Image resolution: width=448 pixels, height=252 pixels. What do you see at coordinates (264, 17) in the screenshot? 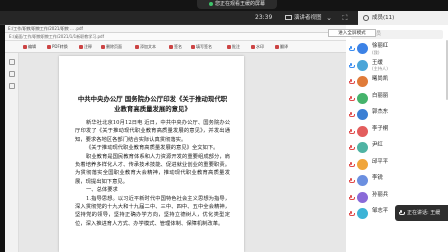
I see `clock: 23:39` at bounding box center [264, 17].